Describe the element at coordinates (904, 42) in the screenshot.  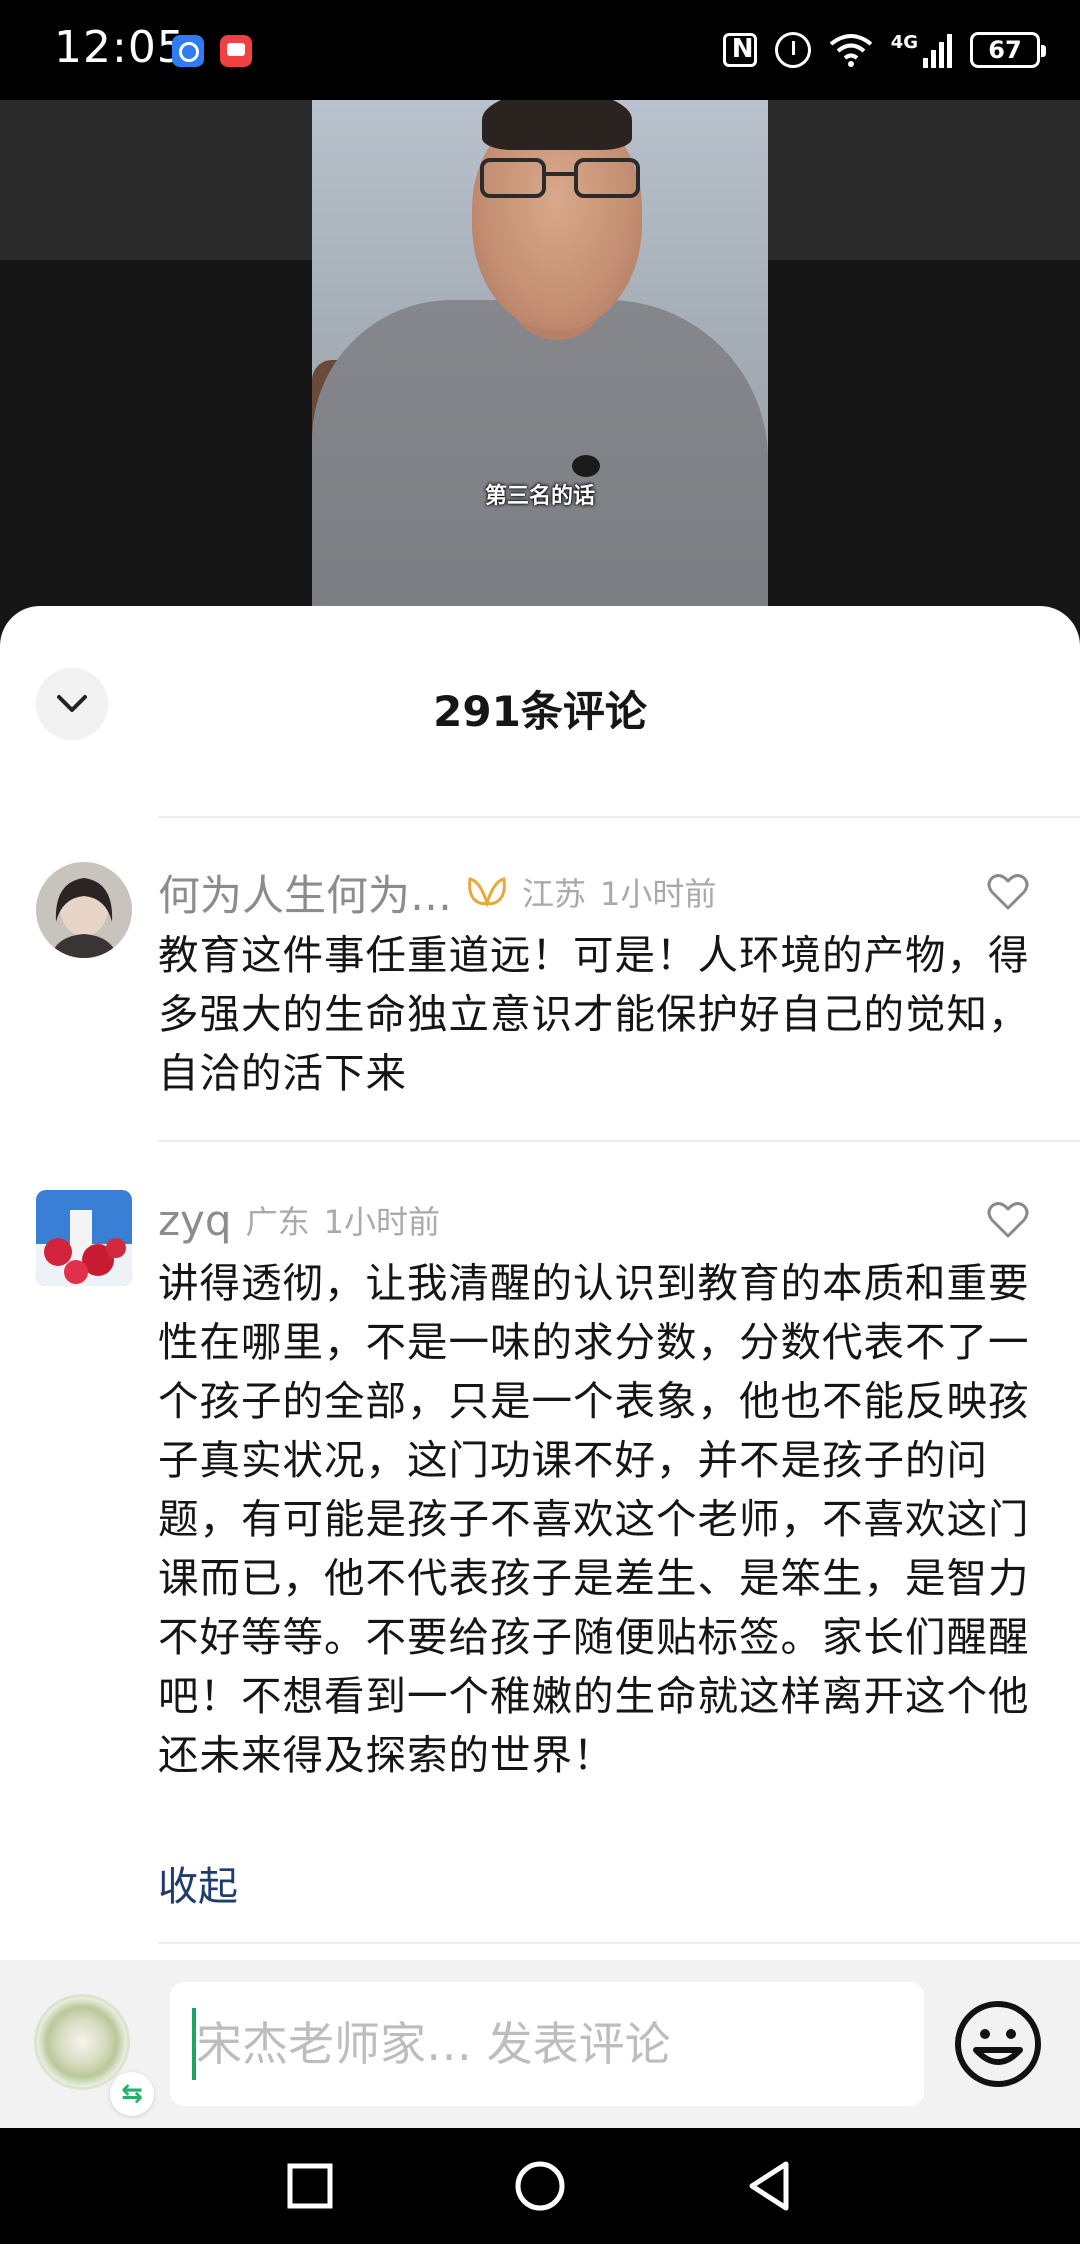
I see `network-type: 4G` at that location.